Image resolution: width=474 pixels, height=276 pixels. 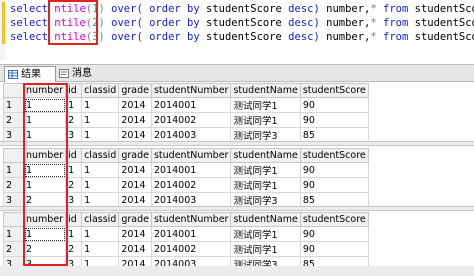 I want to click on results-pane-footer, so click(x=237, y=271).